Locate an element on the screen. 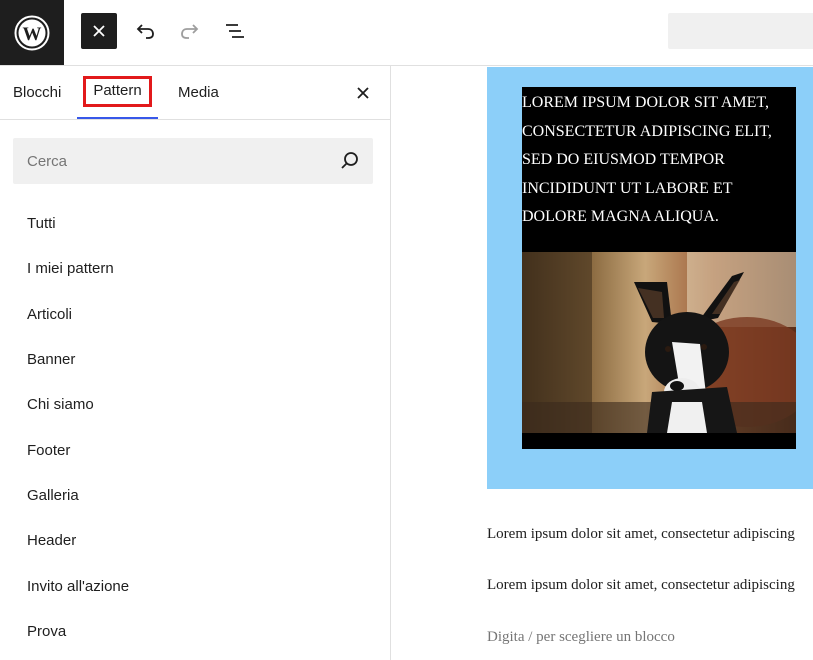 Image resolution: width=813 pixels, height=660 pixels. category-item-galleria: Galleria is located at coordinates (195, 495).